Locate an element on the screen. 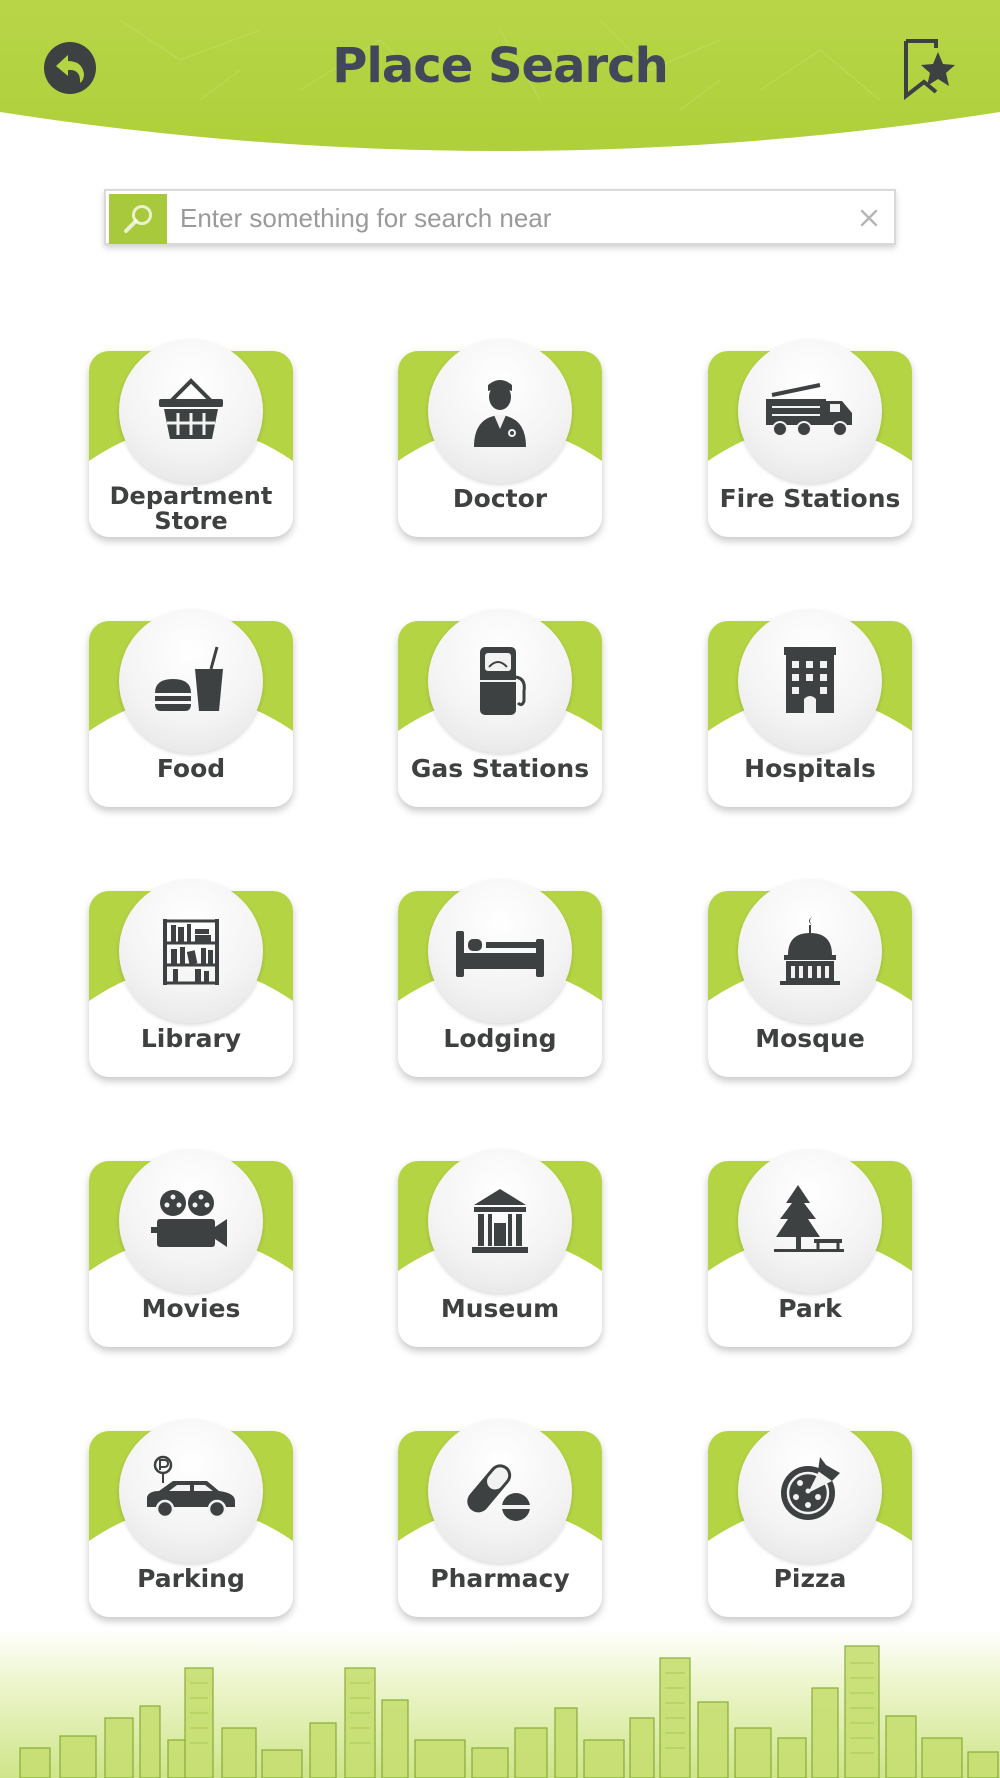 The width and height of the screenshot is (1000, 1778). car-parking-icon is located at coordinates (191, 1487).